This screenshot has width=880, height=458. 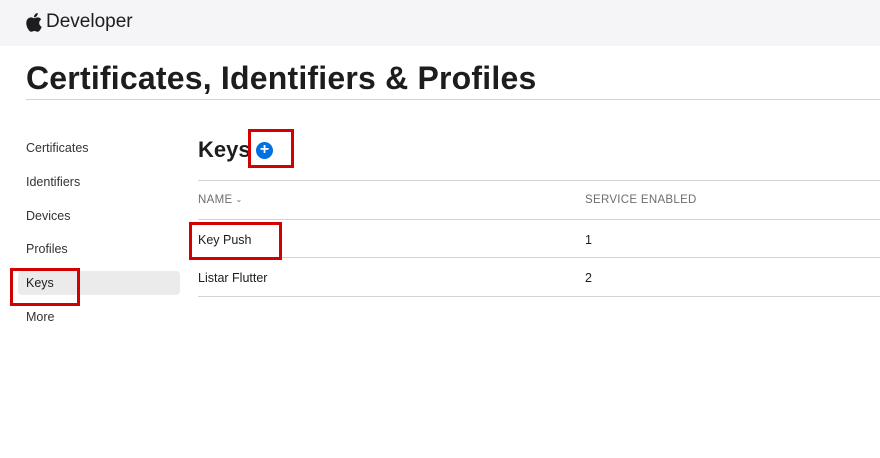 What do you see at coordinates (224, 149) in the screenshot?
I see `keys-heading: Keys` at bounding box center [224, 149].